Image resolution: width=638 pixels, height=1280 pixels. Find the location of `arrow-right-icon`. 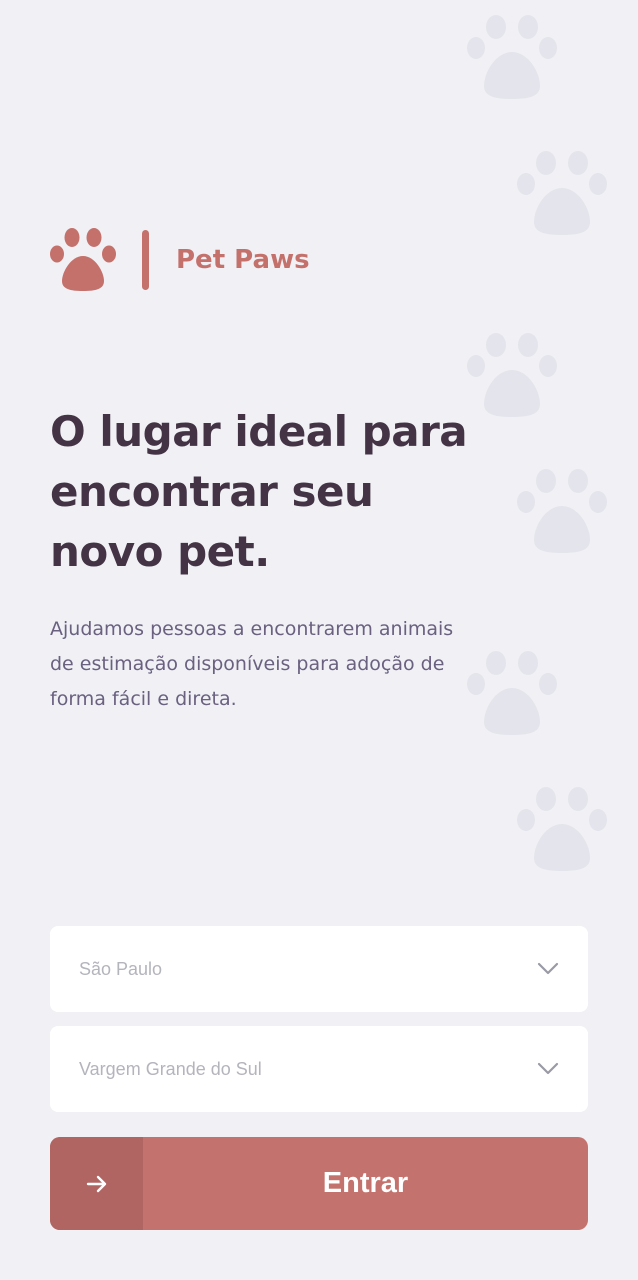

arrow-right-icon is located at coordinates (96, 1183).